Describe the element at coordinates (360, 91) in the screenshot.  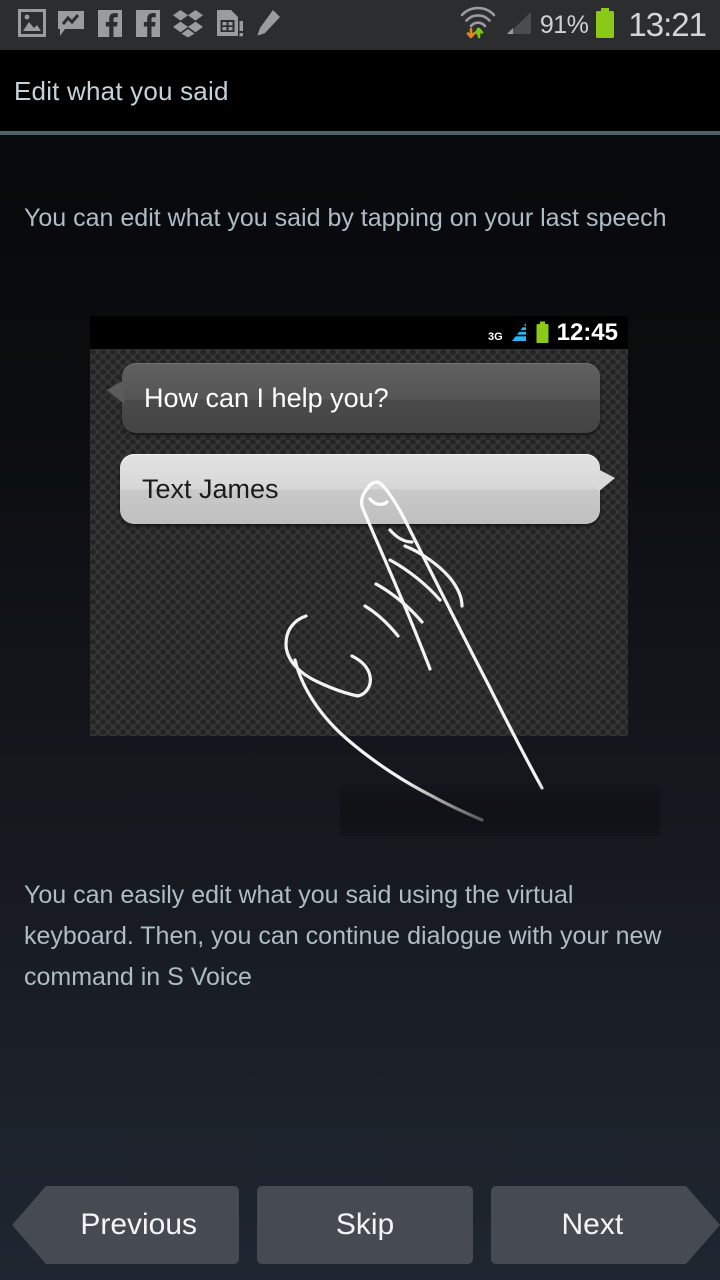
I see `title-bar: Edit what you said` at that location.